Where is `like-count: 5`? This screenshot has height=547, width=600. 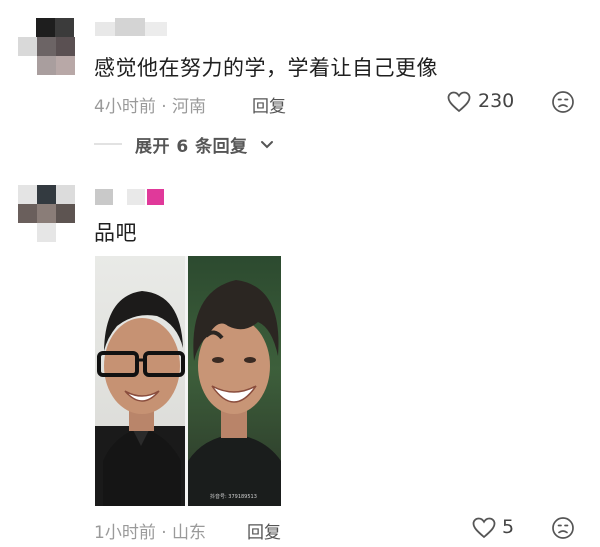 like-count: 5 is located at coordinates (508, 527).